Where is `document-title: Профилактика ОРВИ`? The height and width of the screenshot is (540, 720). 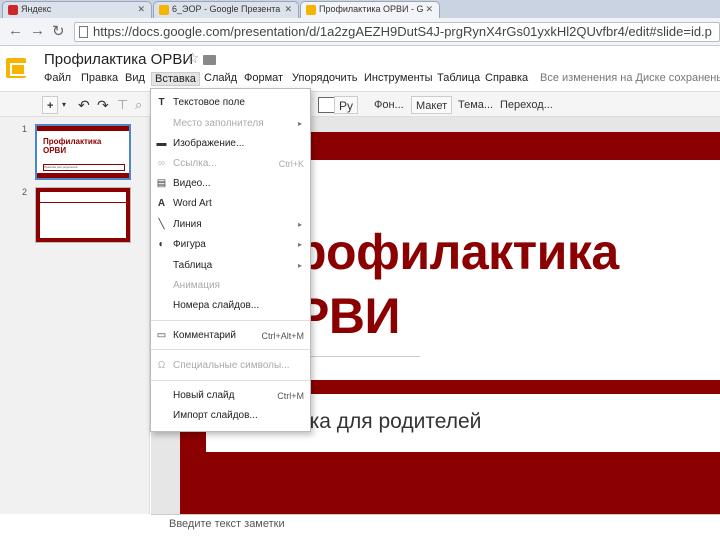
document-title: Профилактика ОРВИ is located at coordinates (118, 59).